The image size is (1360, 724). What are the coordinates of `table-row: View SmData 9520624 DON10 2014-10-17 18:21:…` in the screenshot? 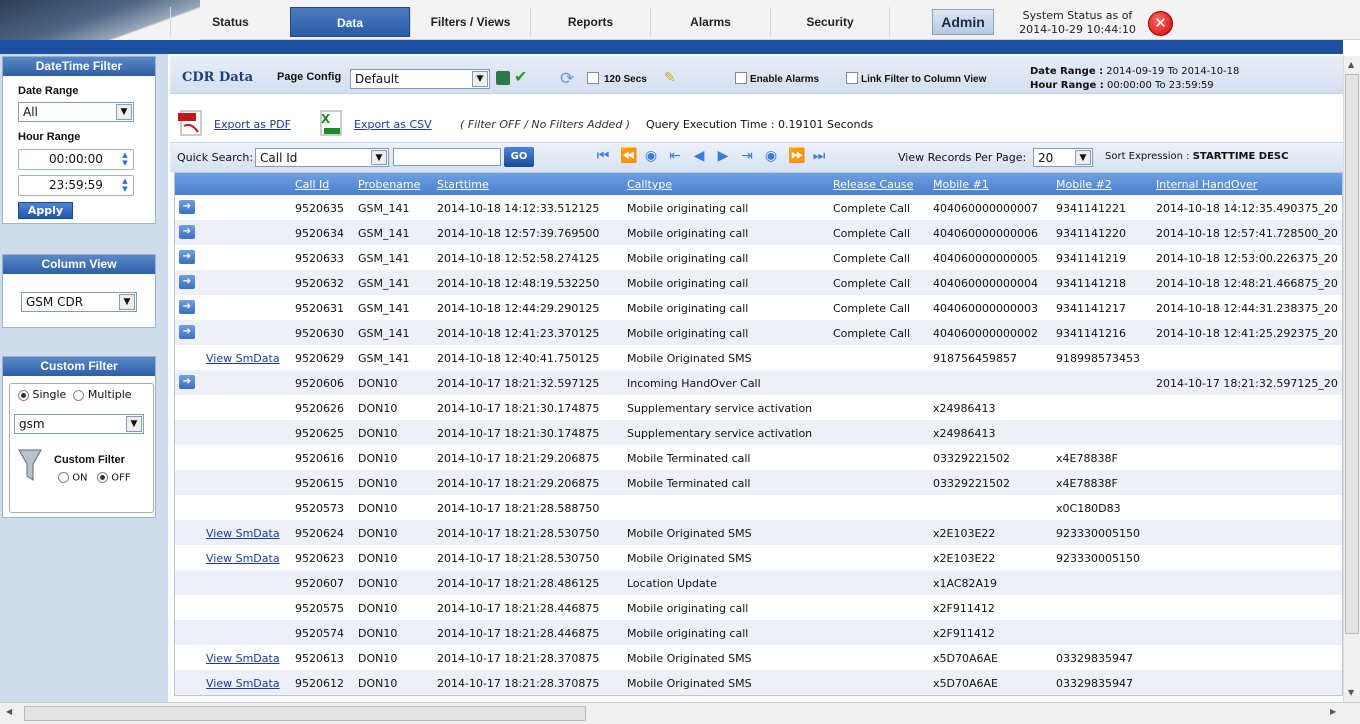 It's located at (758, 532).